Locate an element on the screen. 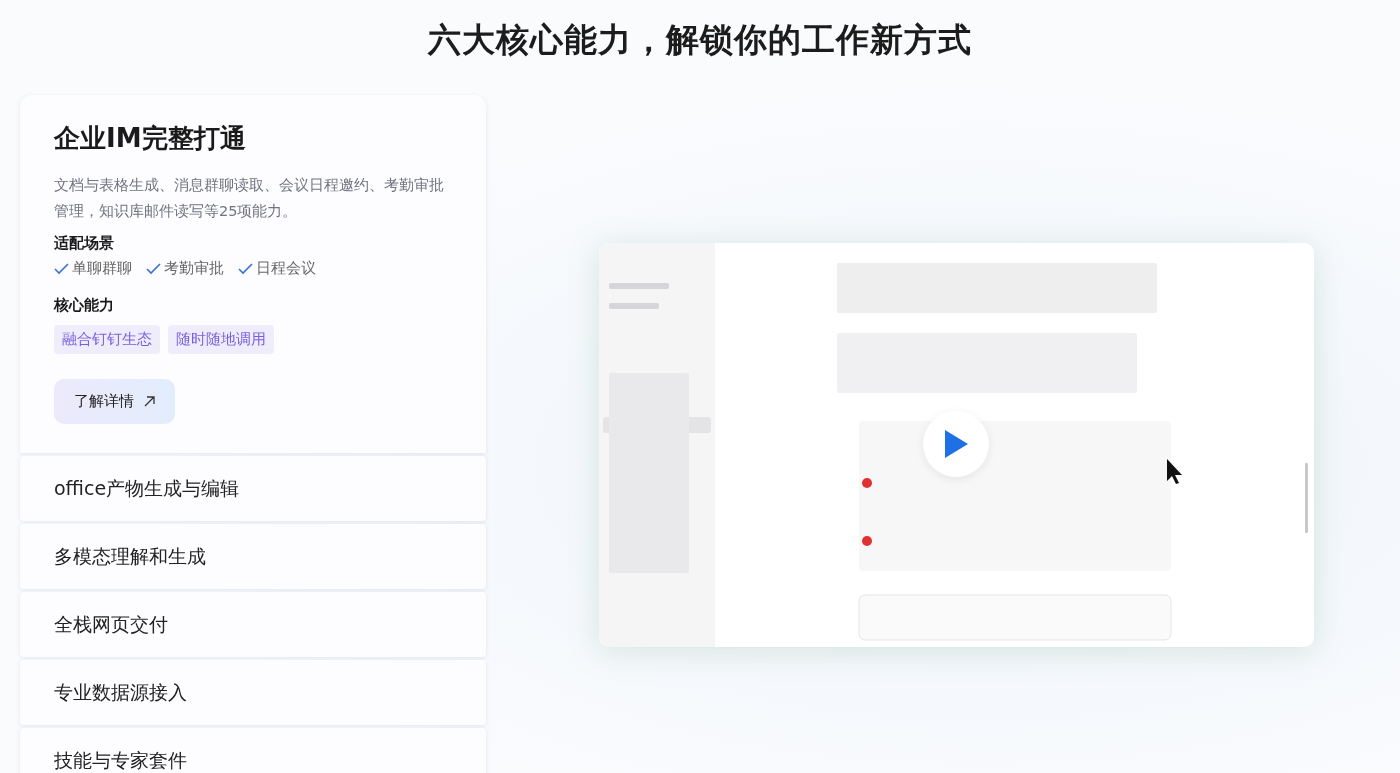  feature-title: office产物生成与编辑 is located at coordinates (147, 488).